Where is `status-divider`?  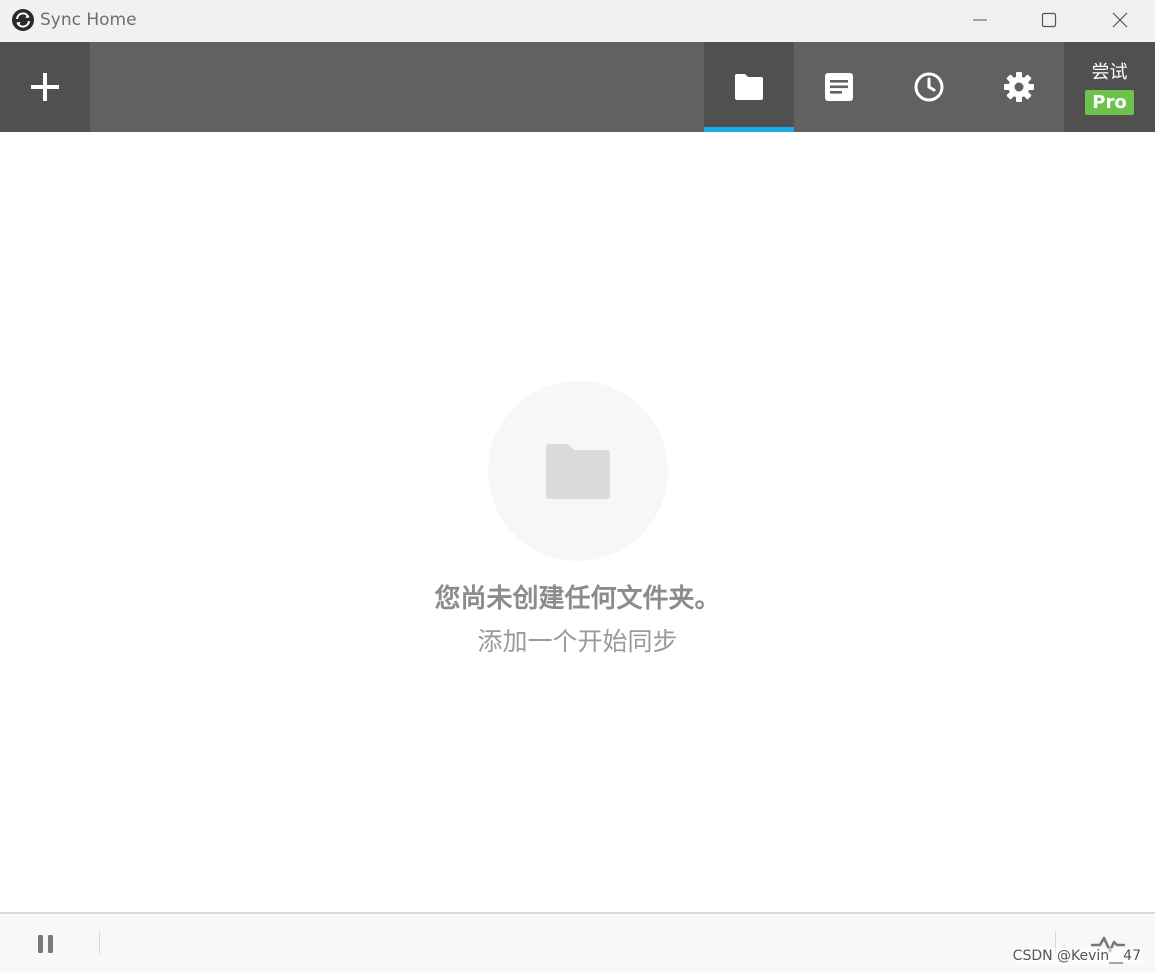 status-divider is located at coordinates (99, 943).